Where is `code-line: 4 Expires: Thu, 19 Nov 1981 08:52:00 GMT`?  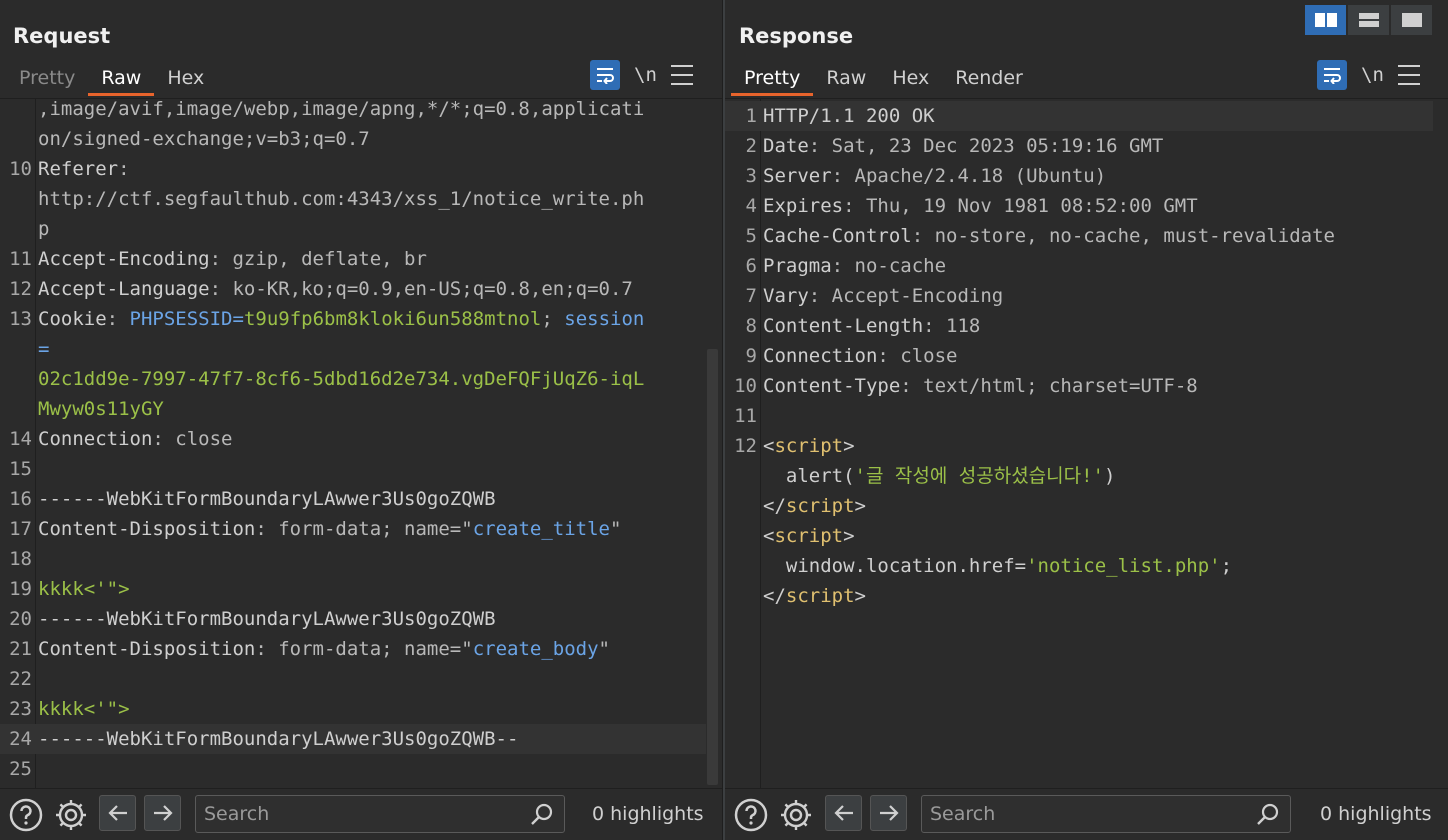
code-line: 4 Expires: Thu, 19 Nov 1981 08:52:00 GMT is located at coordinates (1079, 206).